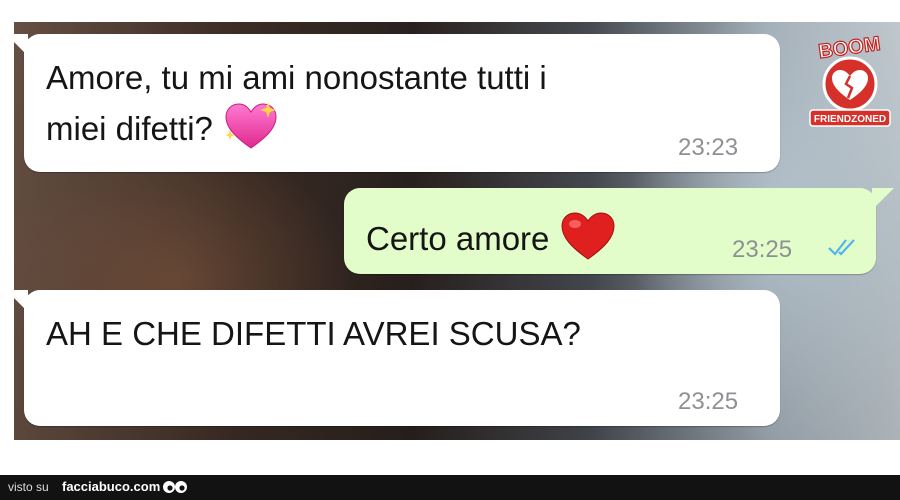 The image size is (900, 500). I want to click on double-check-icon, so click(841, 247).